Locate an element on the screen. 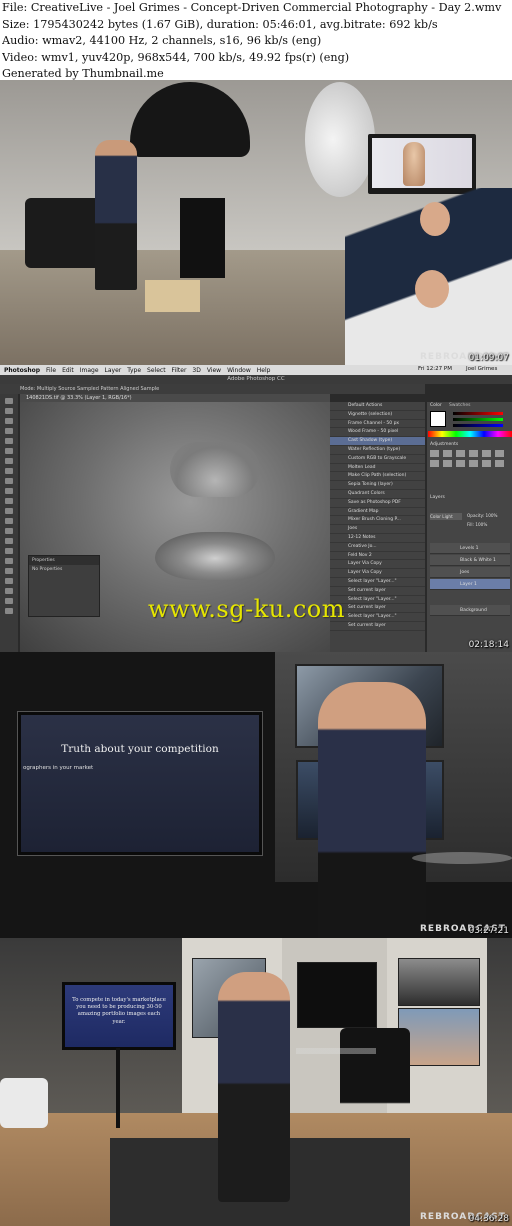 This screenshot has width=512, height=1226. action-item: Custom RGB to Grayscale is located at coordinates (377, 459).